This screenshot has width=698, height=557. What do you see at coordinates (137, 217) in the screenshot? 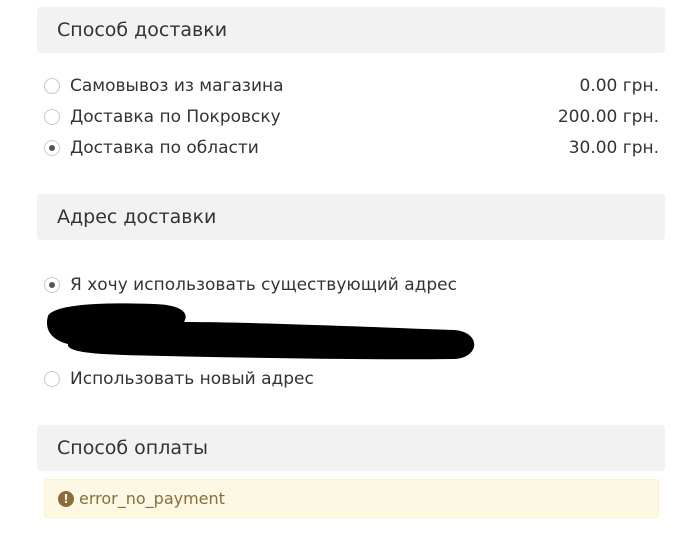
I see `delivery-address-title: Адрес доставки` at bounding box center [137, 217].